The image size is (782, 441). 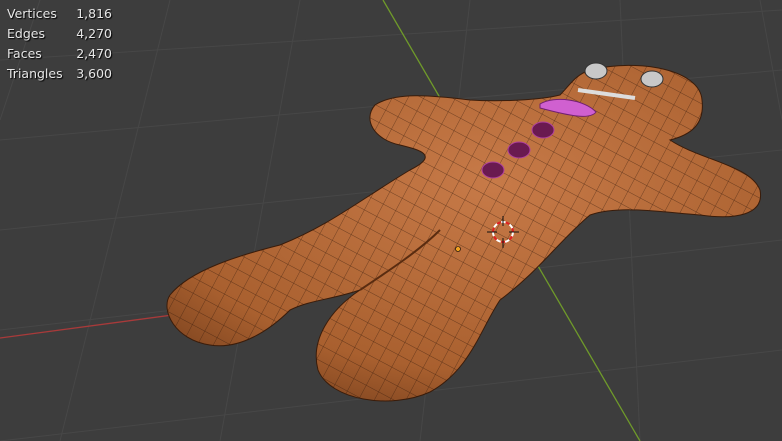 What do you see at coordinates (94, 33) in the screenshot?
I see `stat-value: 4,270` at bounding box center [94, 33].